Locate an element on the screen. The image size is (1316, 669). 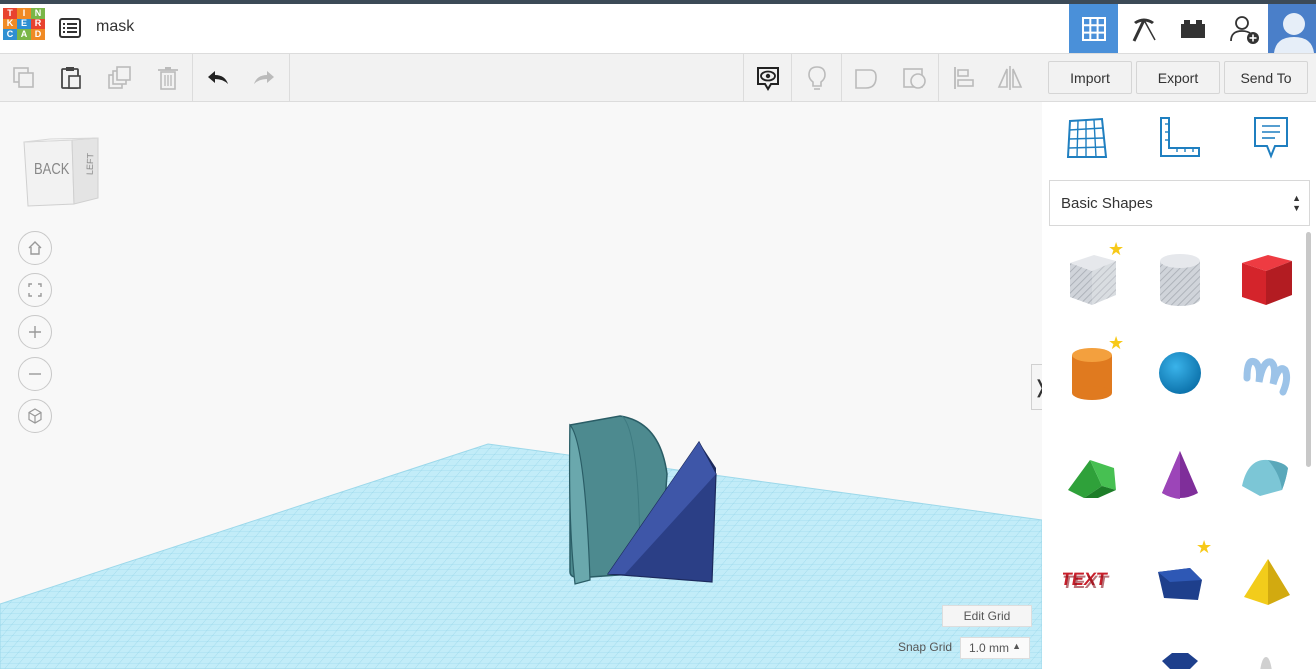
export-toolbar: Import Export Send To is located at coordinates (1179, 78).